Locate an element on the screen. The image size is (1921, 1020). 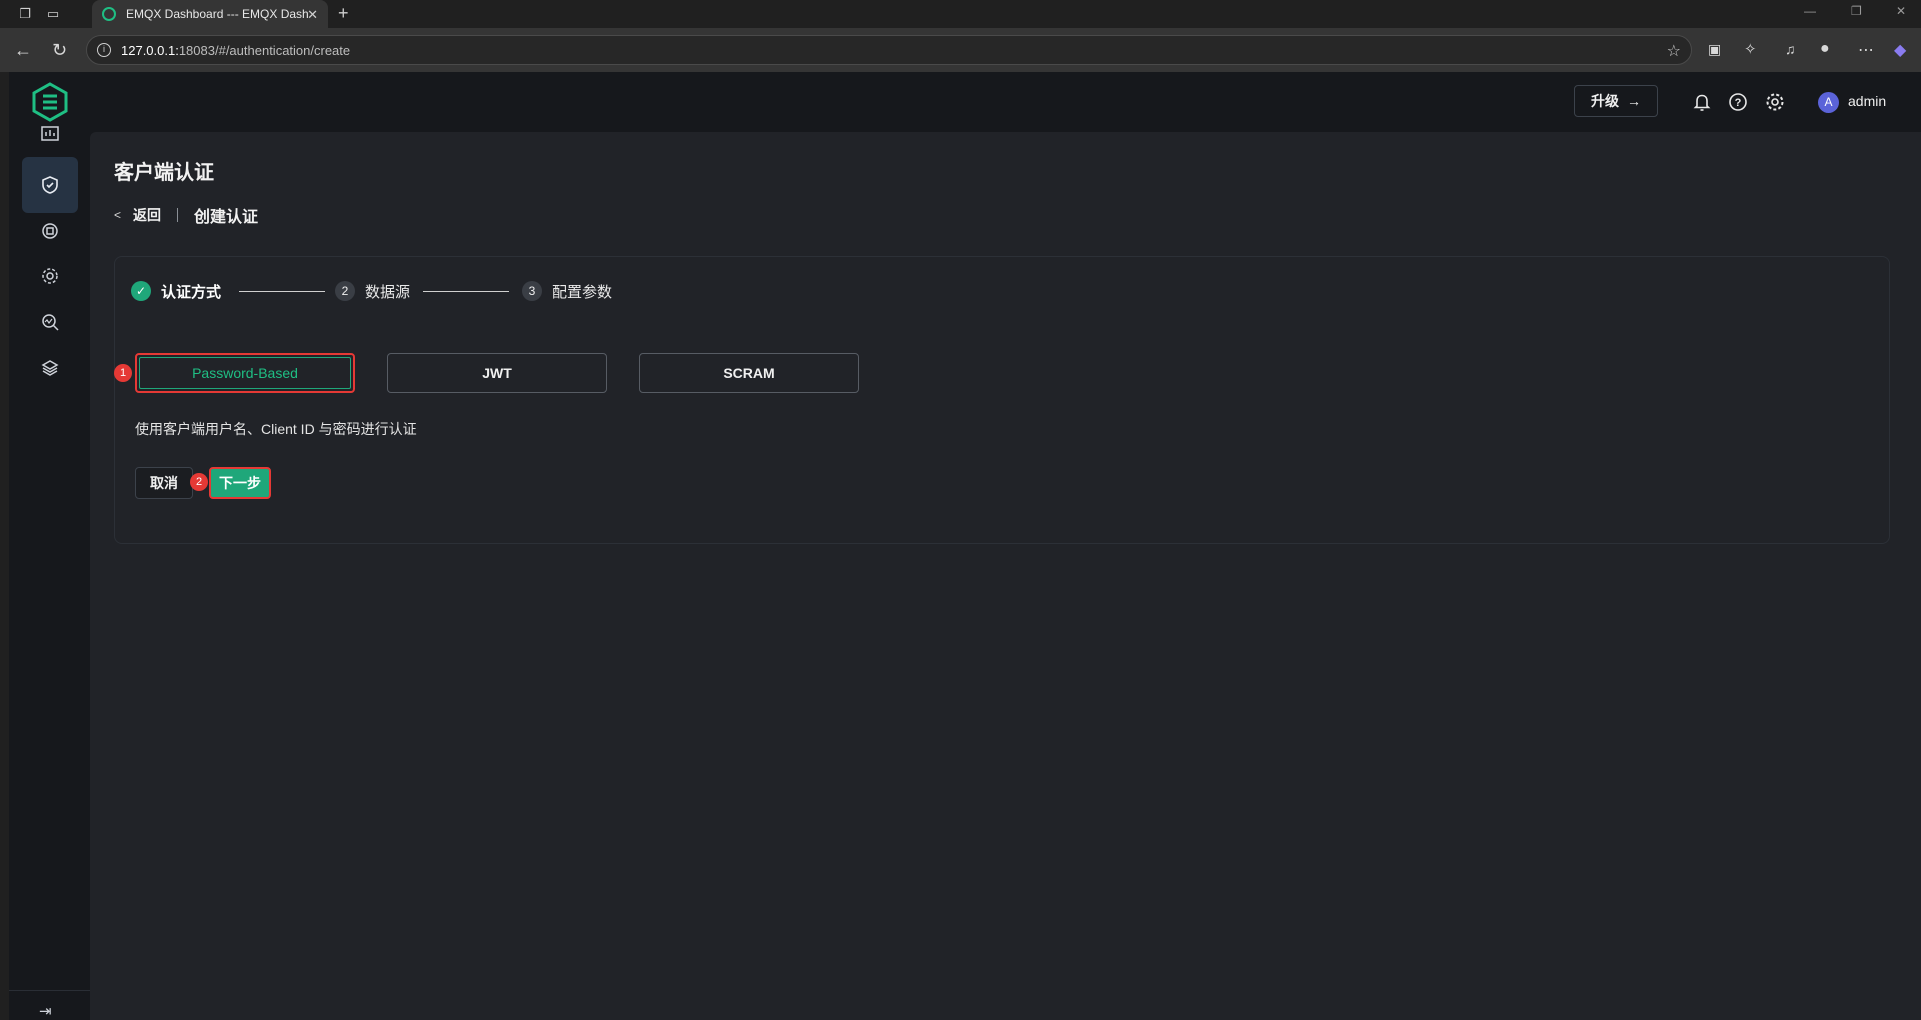
help-icon: ? is located at coordinates (1738, 102).